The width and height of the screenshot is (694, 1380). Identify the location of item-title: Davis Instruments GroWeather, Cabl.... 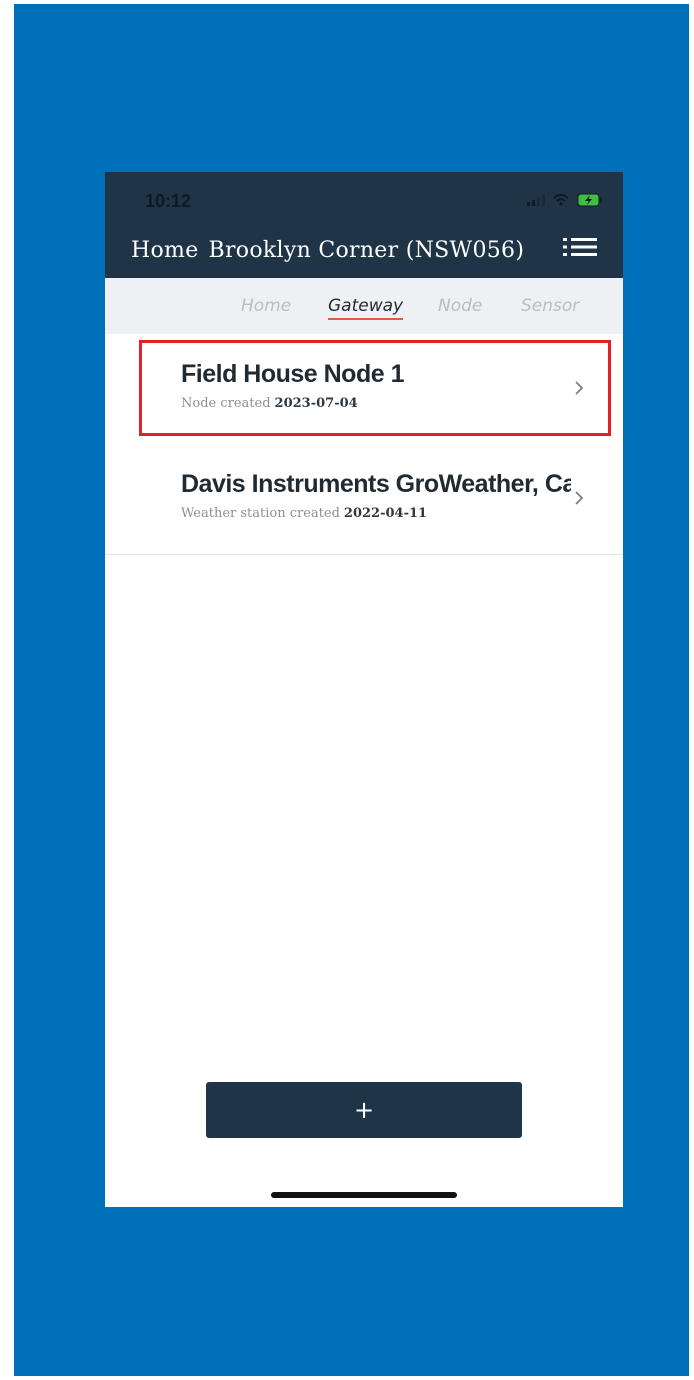
(376, 484).